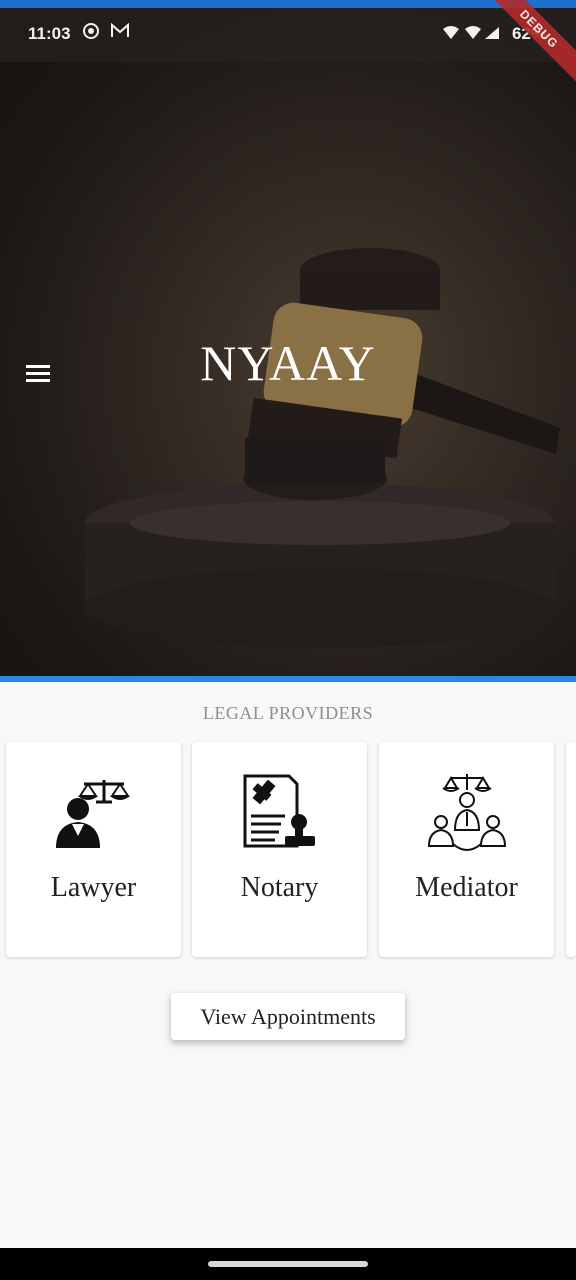  Describe the element at coordinates (288, 1016) in the screenshot. I see `view-appointments-button: View Appointments` at that location.